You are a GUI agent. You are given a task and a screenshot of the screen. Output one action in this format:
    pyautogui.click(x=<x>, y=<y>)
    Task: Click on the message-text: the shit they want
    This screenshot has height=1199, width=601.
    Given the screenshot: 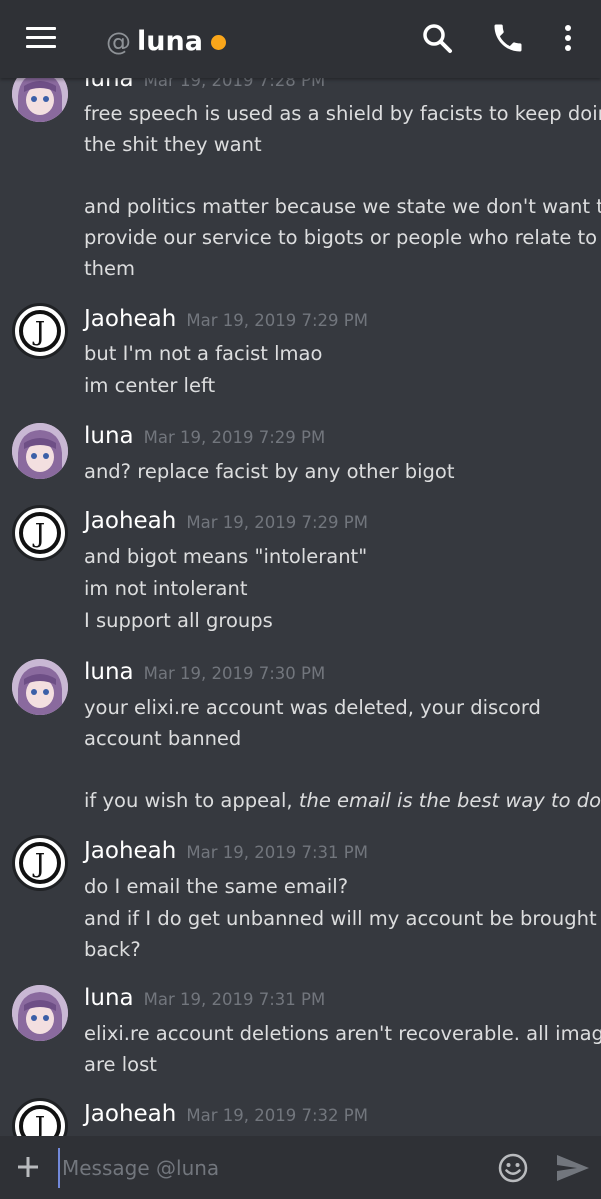 What is the action you would take?
    pyautogui.click(x=173, y=144)
    